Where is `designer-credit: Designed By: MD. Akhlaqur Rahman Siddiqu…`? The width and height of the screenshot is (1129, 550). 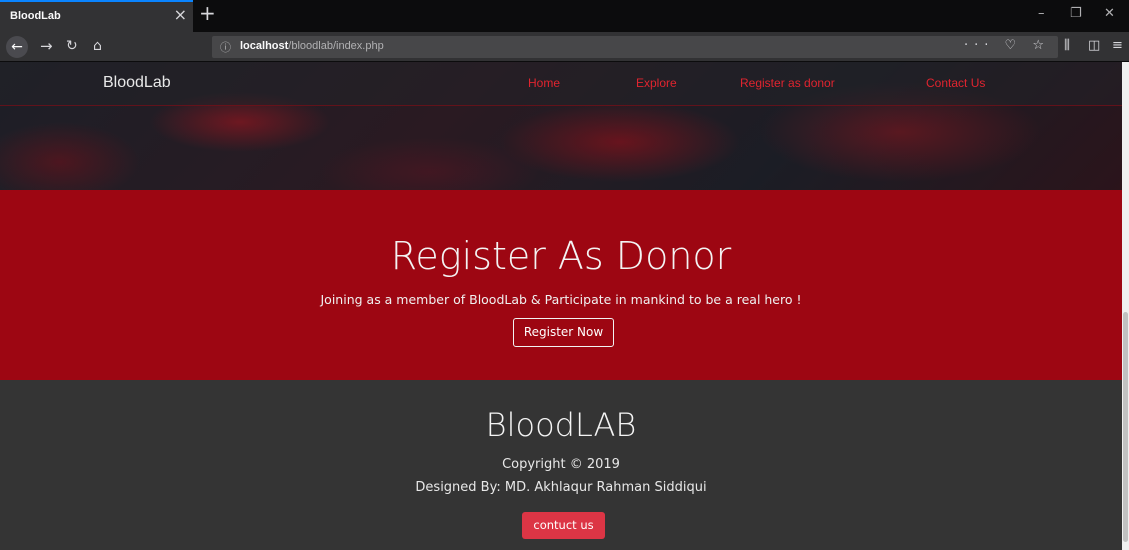
designer-credit: Designed By: MD. Akhlaqur Rahman Siddiqu… is located at coordinates (561, 487).